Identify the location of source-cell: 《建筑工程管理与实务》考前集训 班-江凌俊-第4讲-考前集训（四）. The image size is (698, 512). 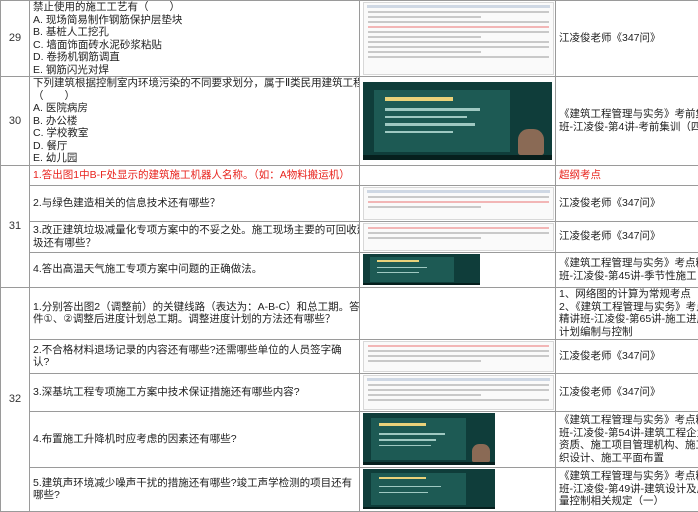
(627, 121).